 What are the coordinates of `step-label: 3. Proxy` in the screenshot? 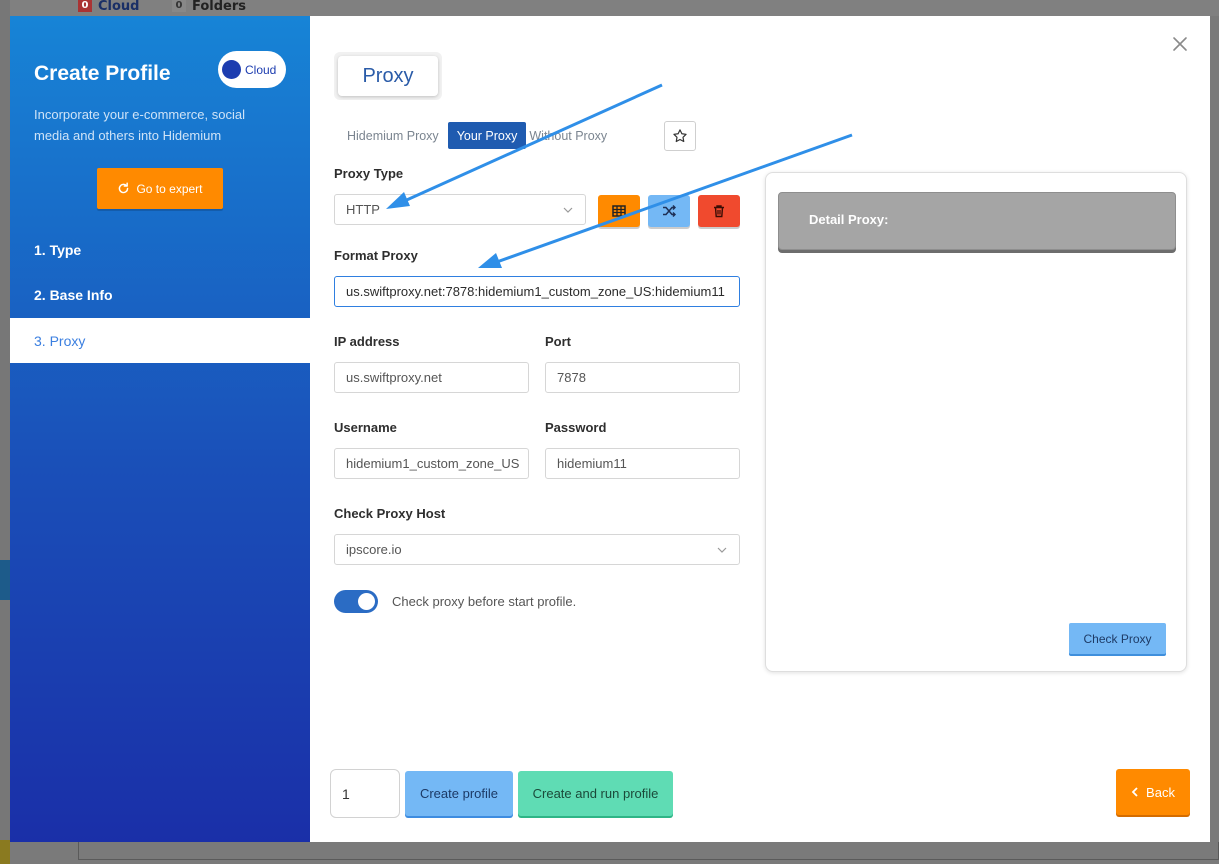 It's located at (60, 340).